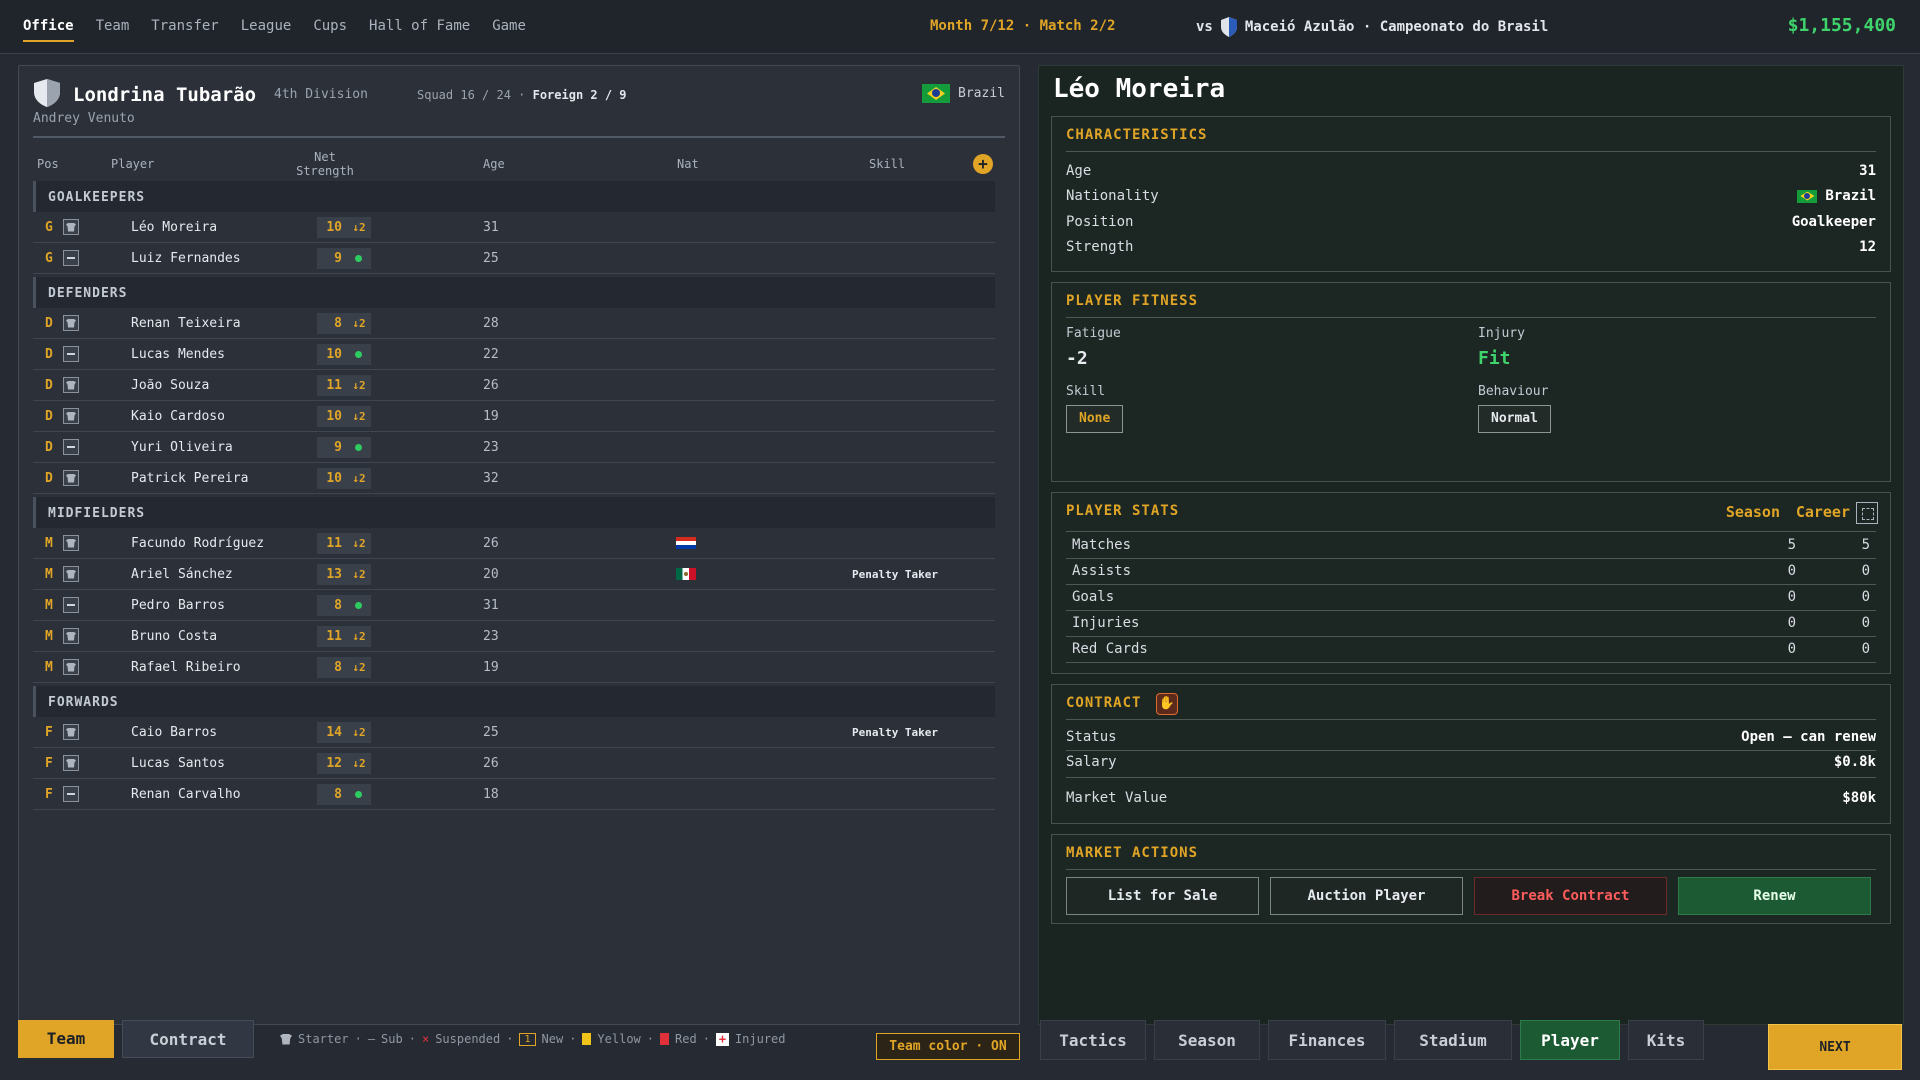  I want to click on contract-status-row: Status Open — can renew, so click(1471, 737).